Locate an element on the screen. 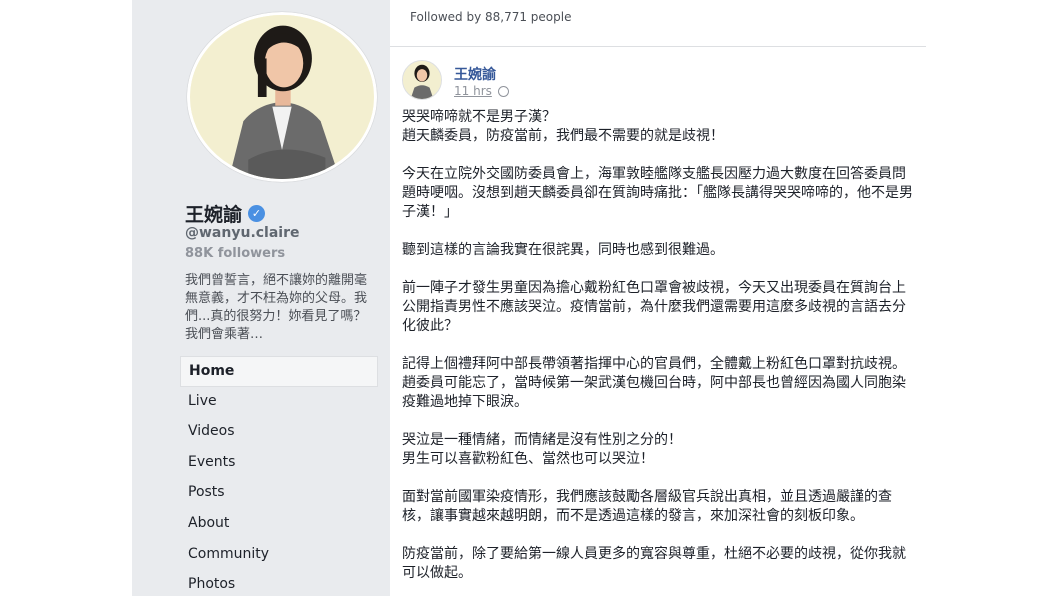 This screenshot has width=1060, height=596. post-author-avatar is located at coordinates (422, 80).